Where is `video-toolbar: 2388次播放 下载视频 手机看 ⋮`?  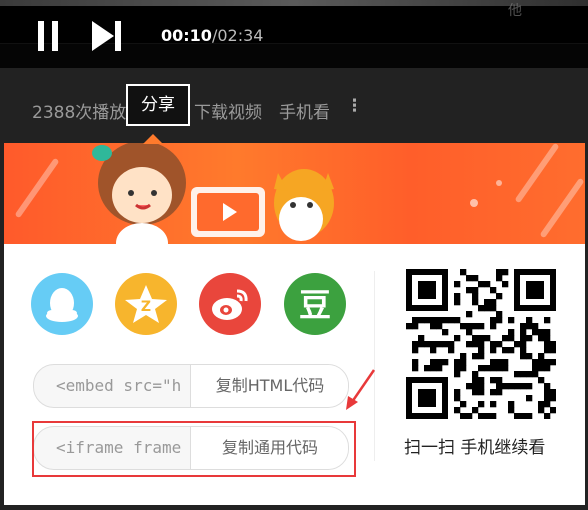
video-toolbar: 2388次播放 下载视频 手机看 ⋮ is located at coordinates (294, 105).